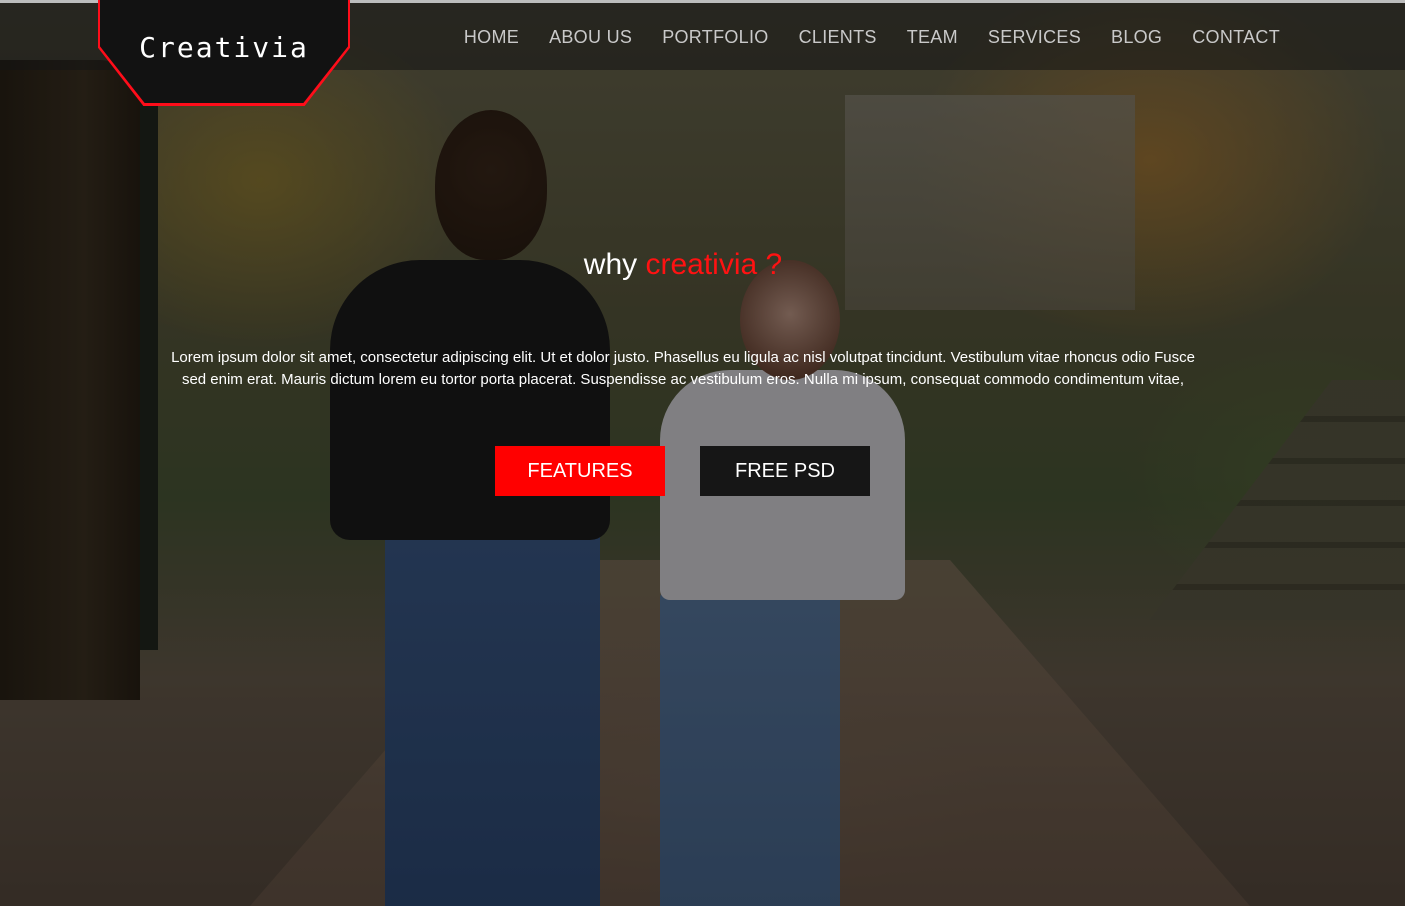  What do you see at coordinates (1136, 37) in the screenshot?
I see `nav-item-blog: BLOG` at bounding box center [1136, 37].